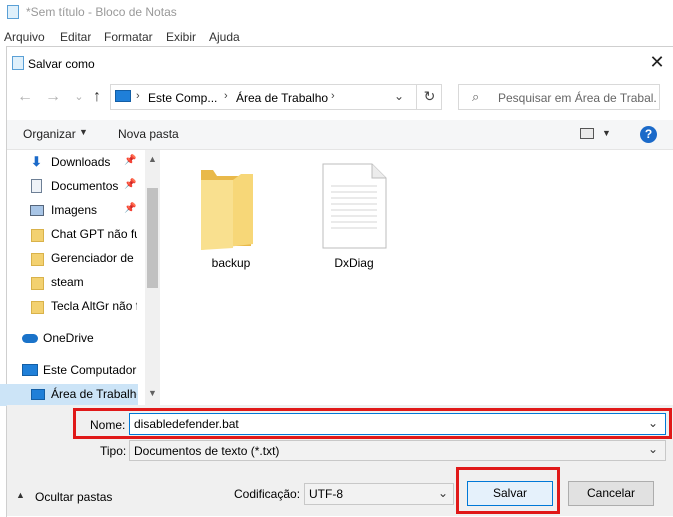 The width and height of the screenshot is (673, 517). Describe the element at coordinates (25, 97) in the screenshot. I see `back-icon: ←` at that location.